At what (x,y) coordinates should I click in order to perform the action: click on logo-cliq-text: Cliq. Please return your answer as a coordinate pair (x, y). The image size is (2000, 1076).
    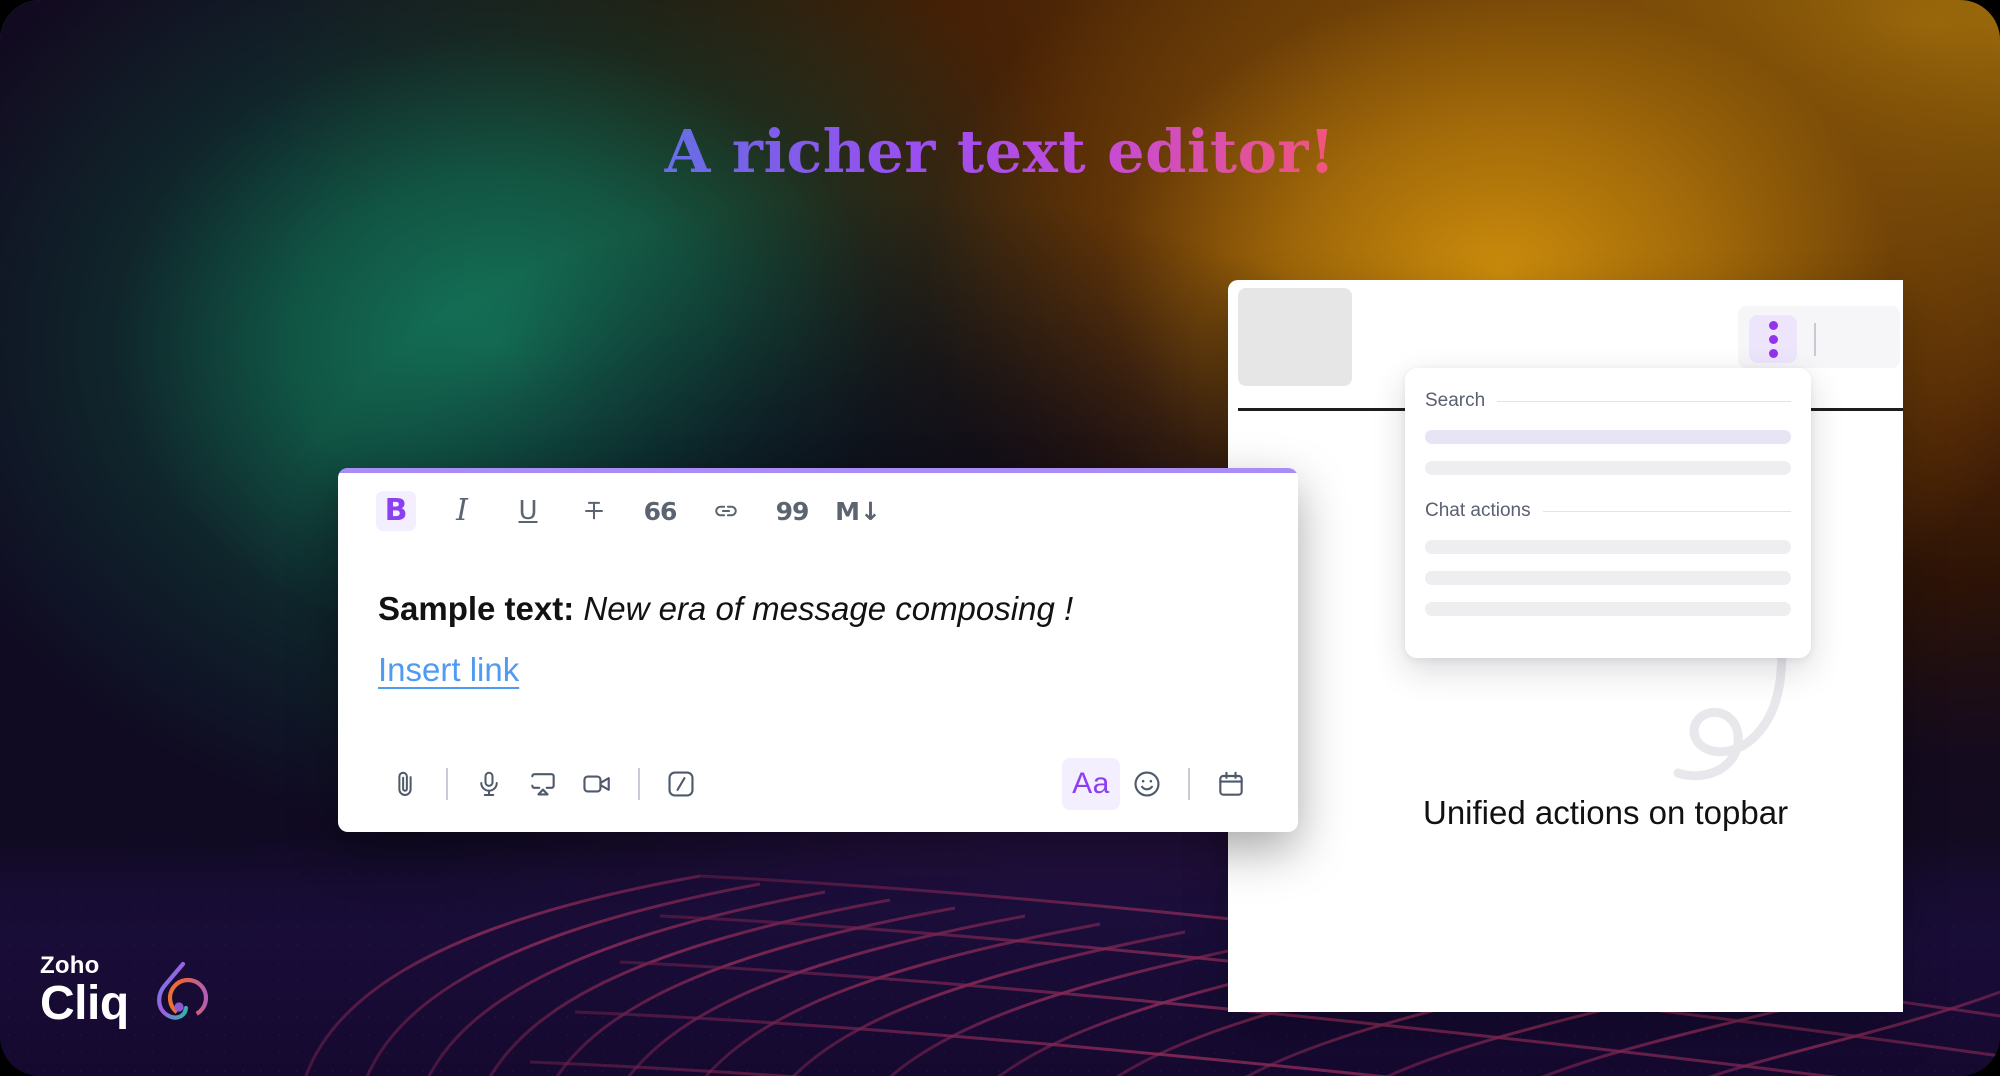
    Looking at the image, I should click on (84, 1003).